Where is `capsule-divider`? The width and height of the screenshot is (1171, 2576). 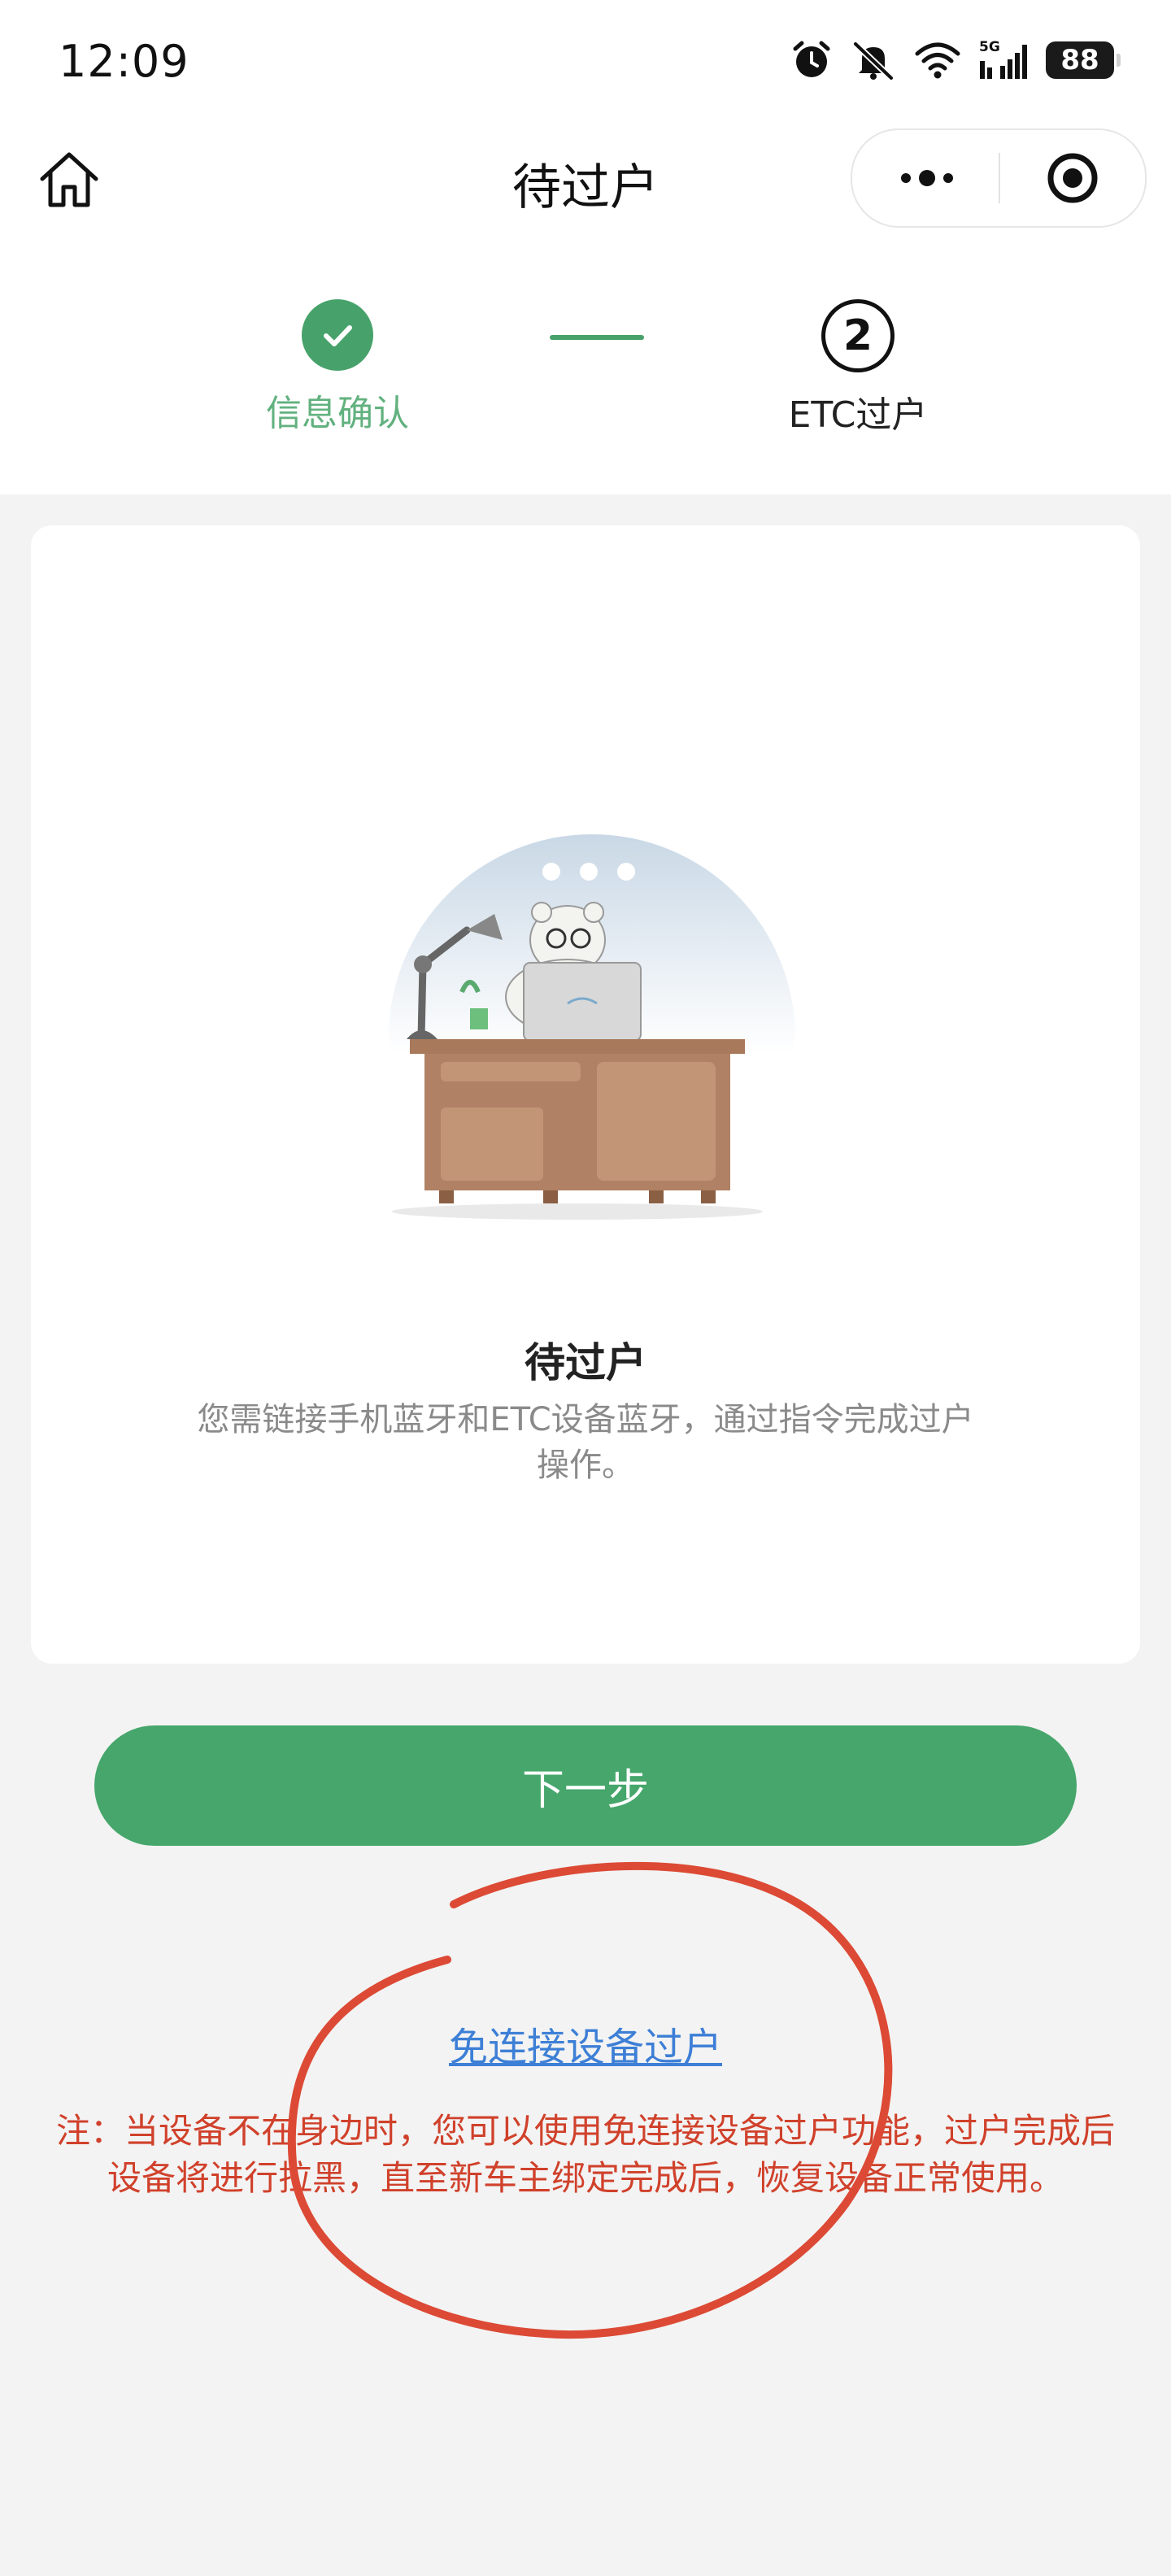
capsule-divider is located at coordinates (1000, 178).